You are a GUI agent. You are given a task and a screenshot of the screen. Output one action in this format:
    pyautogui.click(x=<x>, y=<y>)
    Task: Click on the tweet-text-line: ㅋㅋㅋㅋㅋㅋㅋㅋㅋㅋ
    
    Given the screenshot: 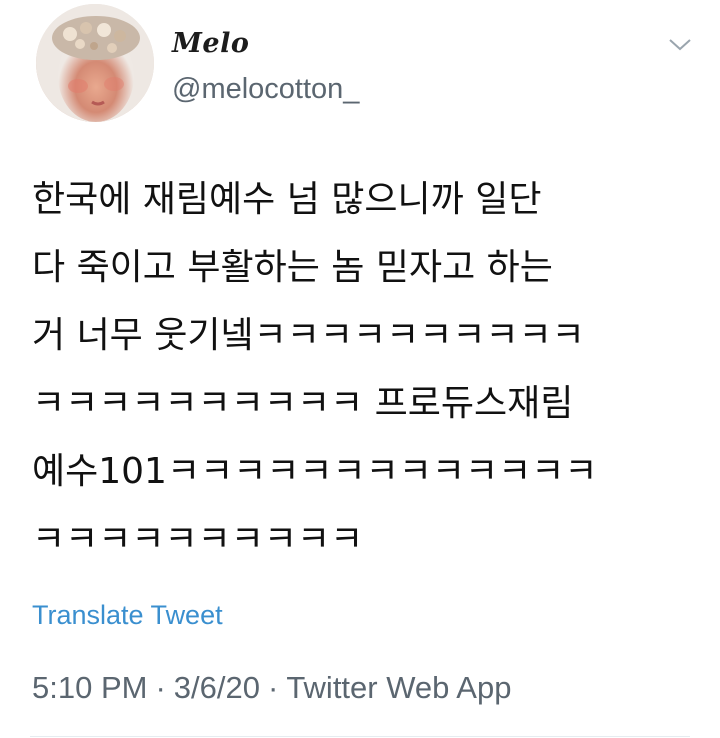 What is the action you would take?
    pyautogui.click(x=198, y=539)
    